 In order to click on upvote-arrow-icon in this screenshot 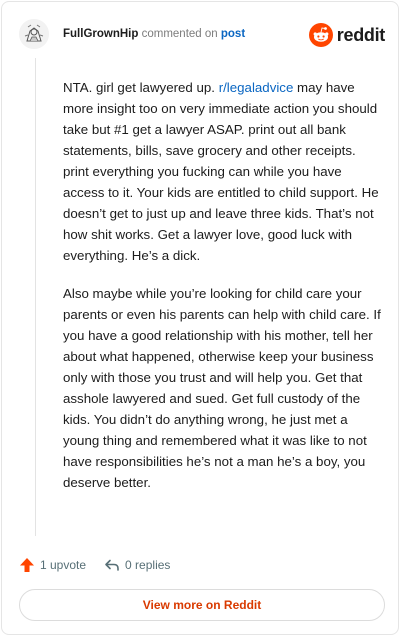, I will do `click(27, 565)`.